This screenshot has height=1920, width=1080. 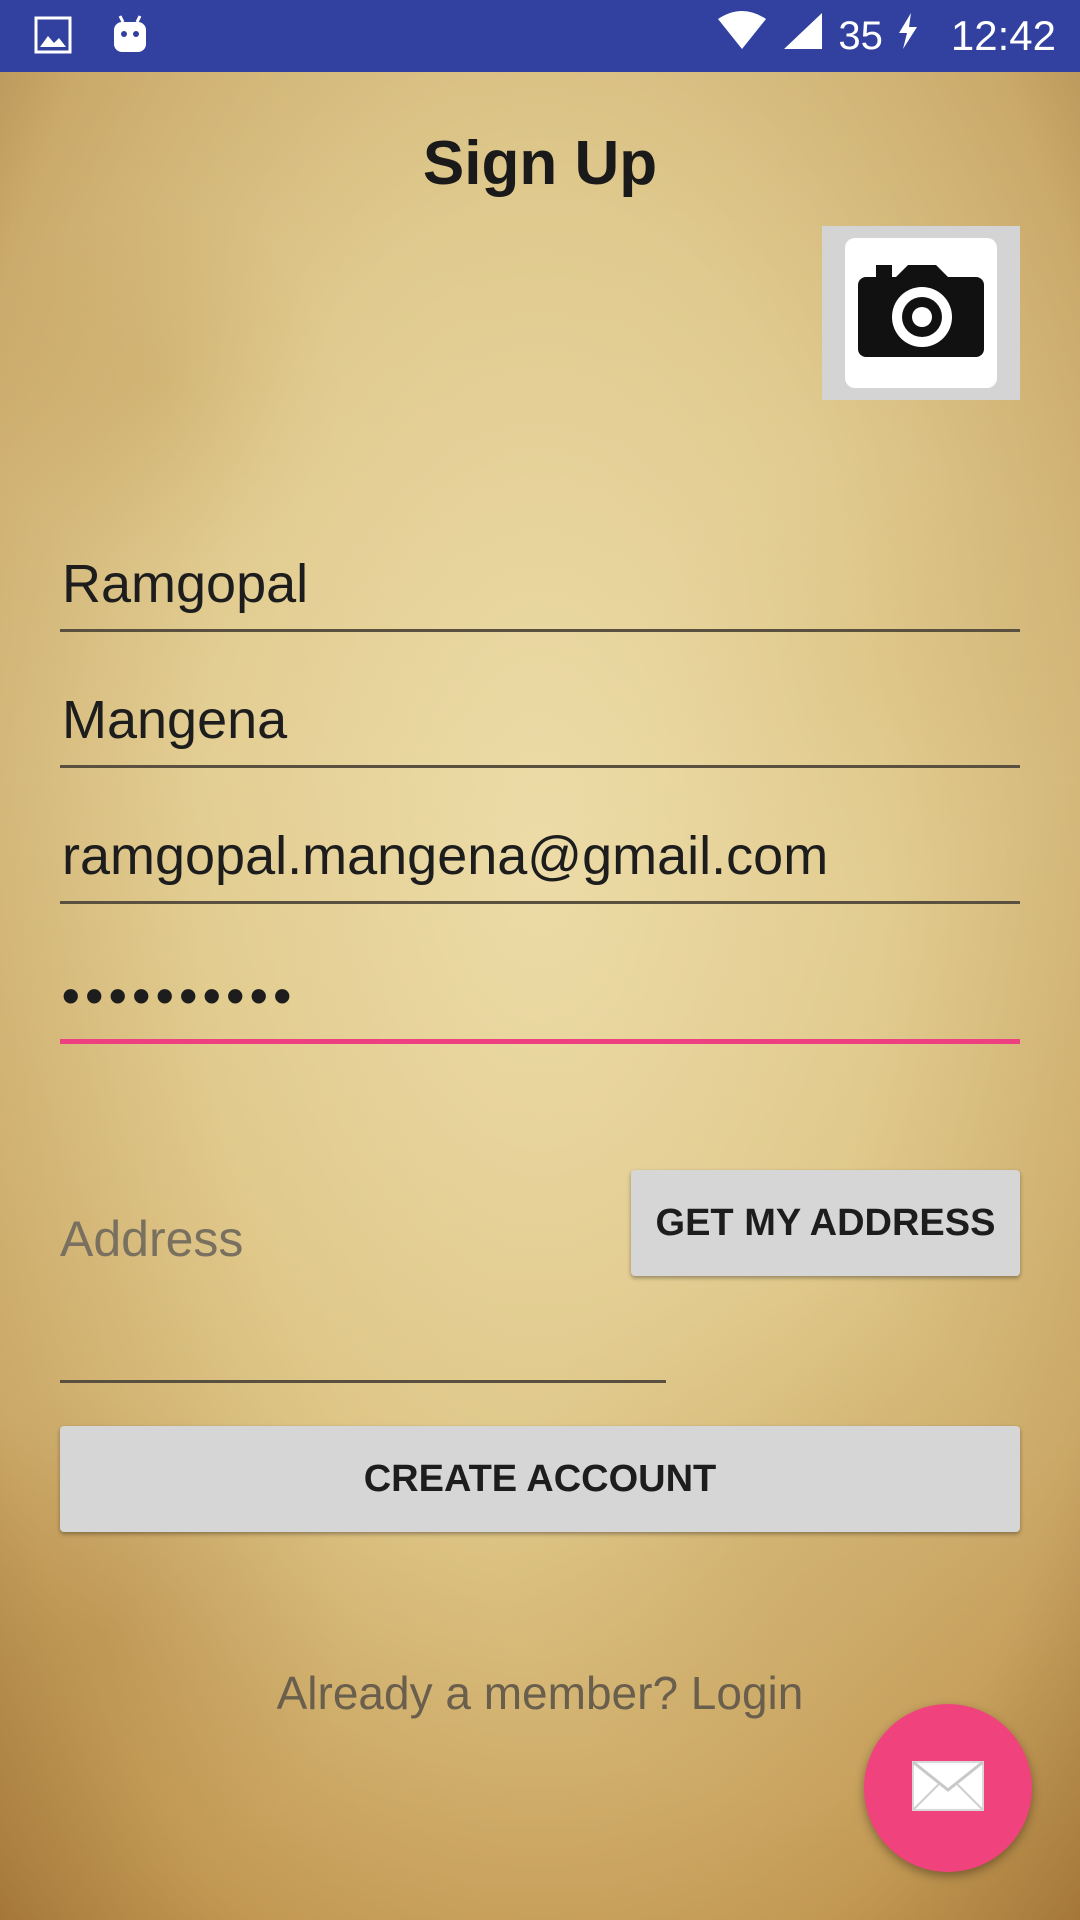 I want to click on mail-icon, so click(x=948, y=1788).